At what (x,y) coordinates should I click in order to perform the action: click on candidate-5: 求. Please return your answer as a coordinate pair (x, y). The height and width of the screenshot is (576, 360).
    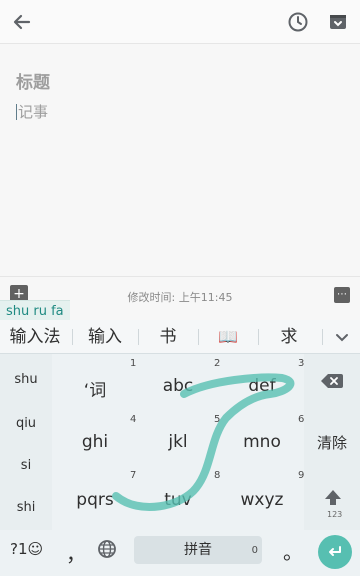
    Looking at the image, I should click on (289, 337).